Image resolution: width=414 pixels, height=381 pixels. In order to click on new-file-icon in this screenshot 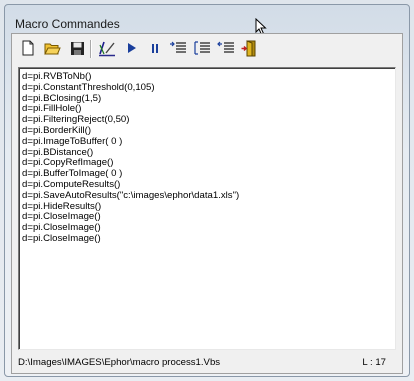, I will do `click(28, 48)`.